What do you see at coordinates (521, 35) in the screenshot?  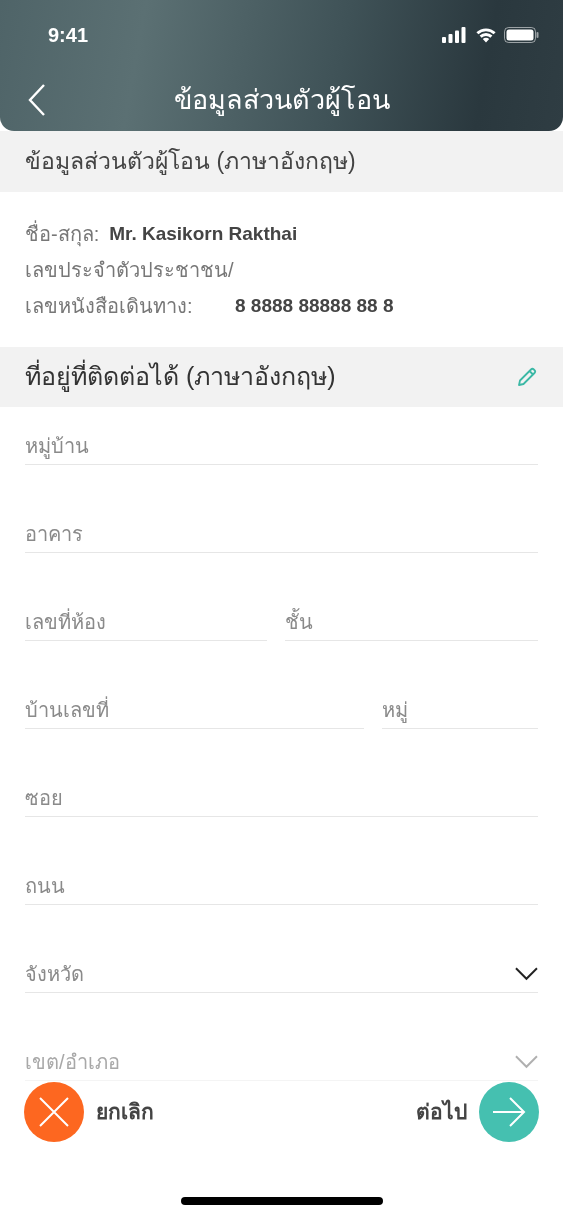 I see `battery-icon` at bounding box center [521, 35].